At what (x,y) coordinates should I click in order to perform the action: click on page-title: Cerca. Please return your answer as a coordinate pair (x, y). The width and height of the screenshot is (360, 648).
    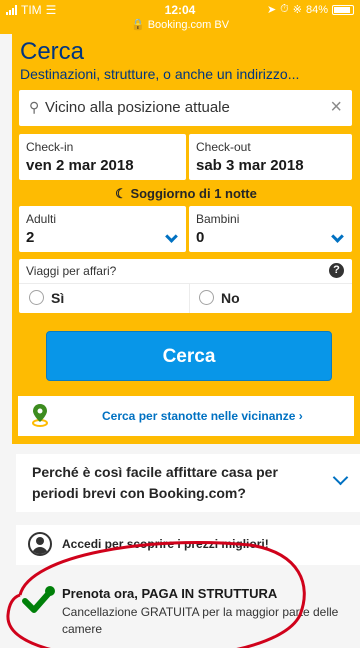
    Looking at the image, I should click on (52, 51).